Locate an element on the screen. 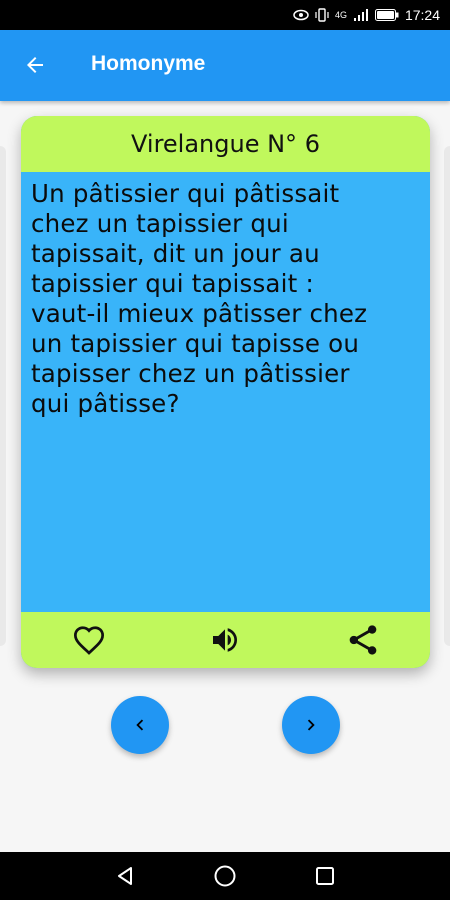  text-line: un tapissier qui tapisse ou is located at coordinates (195, 343).